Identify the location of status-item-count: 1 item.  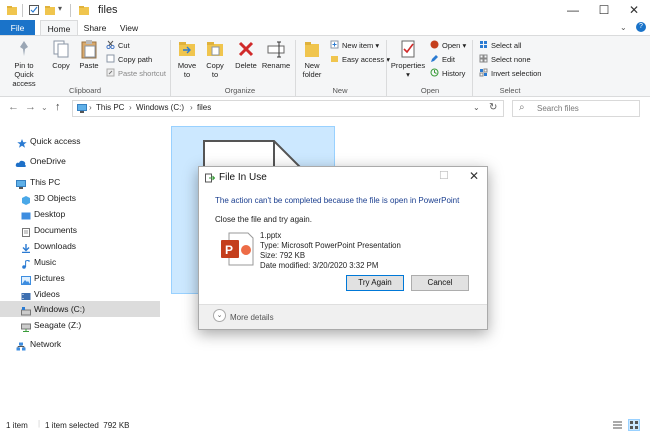
(17, 425).